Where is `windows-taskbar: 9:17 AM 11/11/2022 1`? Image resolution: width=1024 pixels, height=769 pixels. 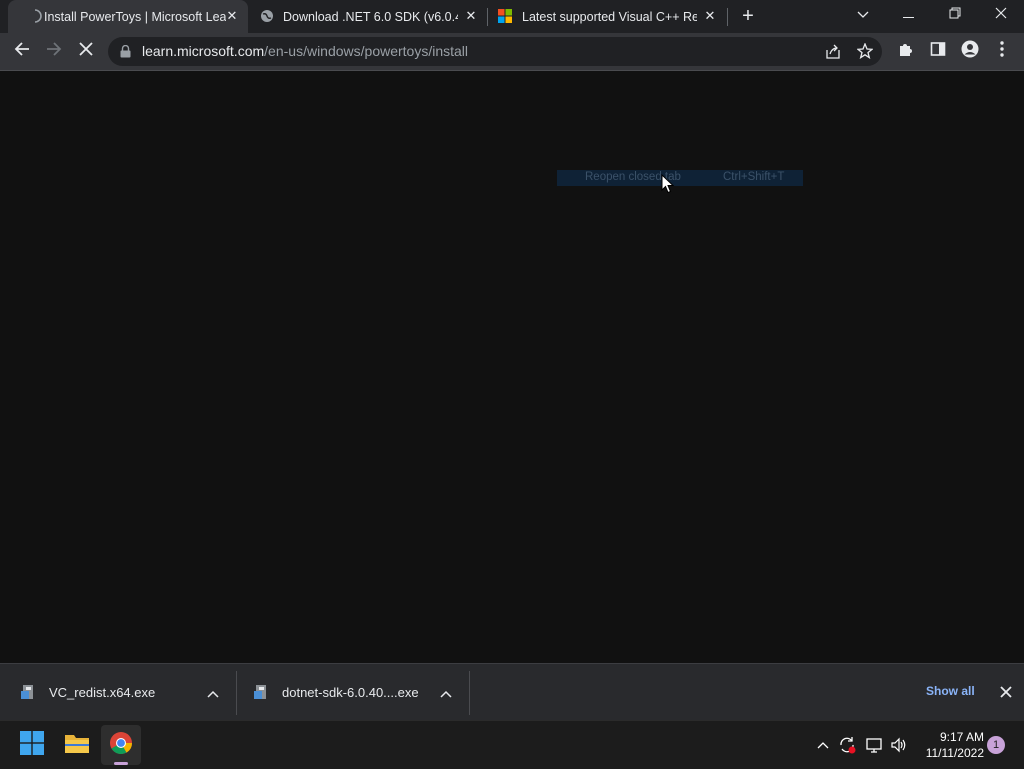 windows-taskbar: 9:17 AM 11/11/2022 1 is located at coordinates (512, 744).